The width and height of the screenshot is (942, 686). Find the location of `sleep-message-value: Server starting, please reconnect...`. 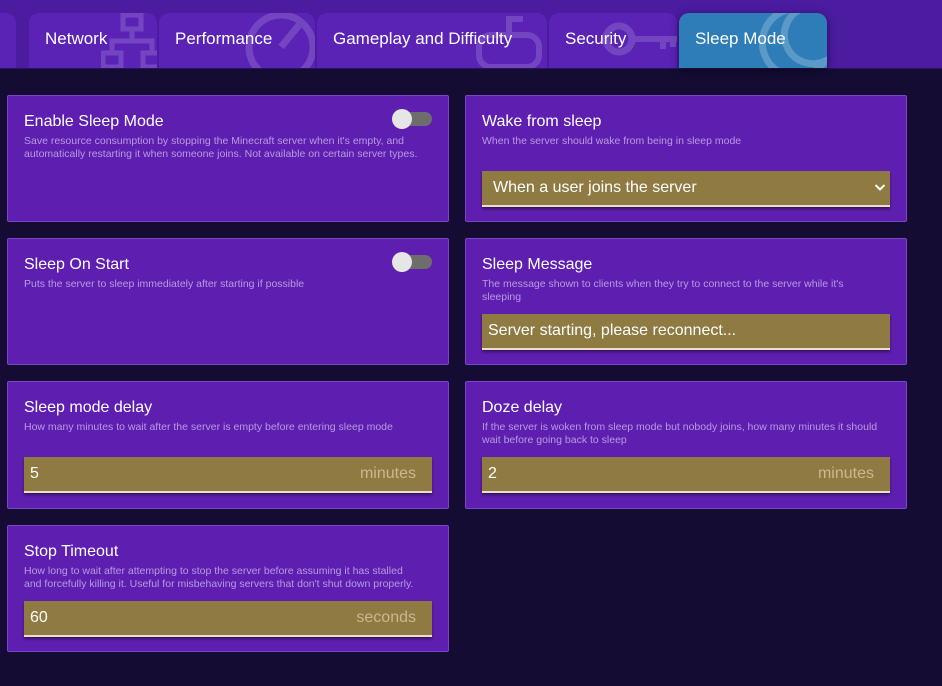

sleep-message-value: Server starting, please reconnect... is located at coordinates (612, 330).